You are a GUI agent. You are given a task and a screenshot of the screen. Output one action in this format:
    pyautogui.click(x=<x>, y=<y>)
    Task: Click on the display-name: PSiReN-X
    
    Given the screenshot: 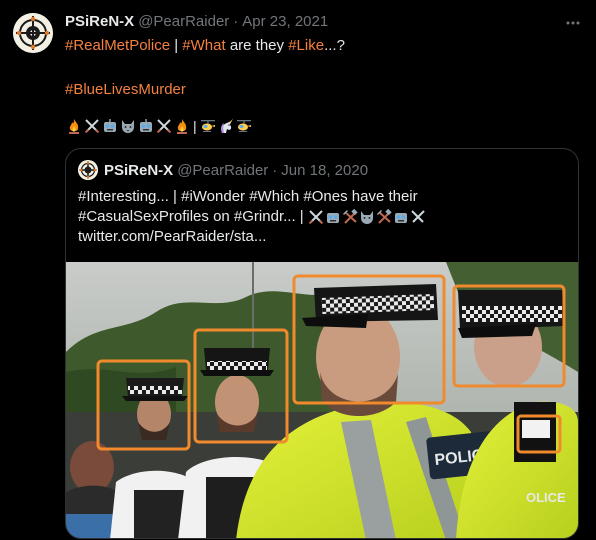 What is the action you would take?
    pyautogui.click(x=99, y=21)
    